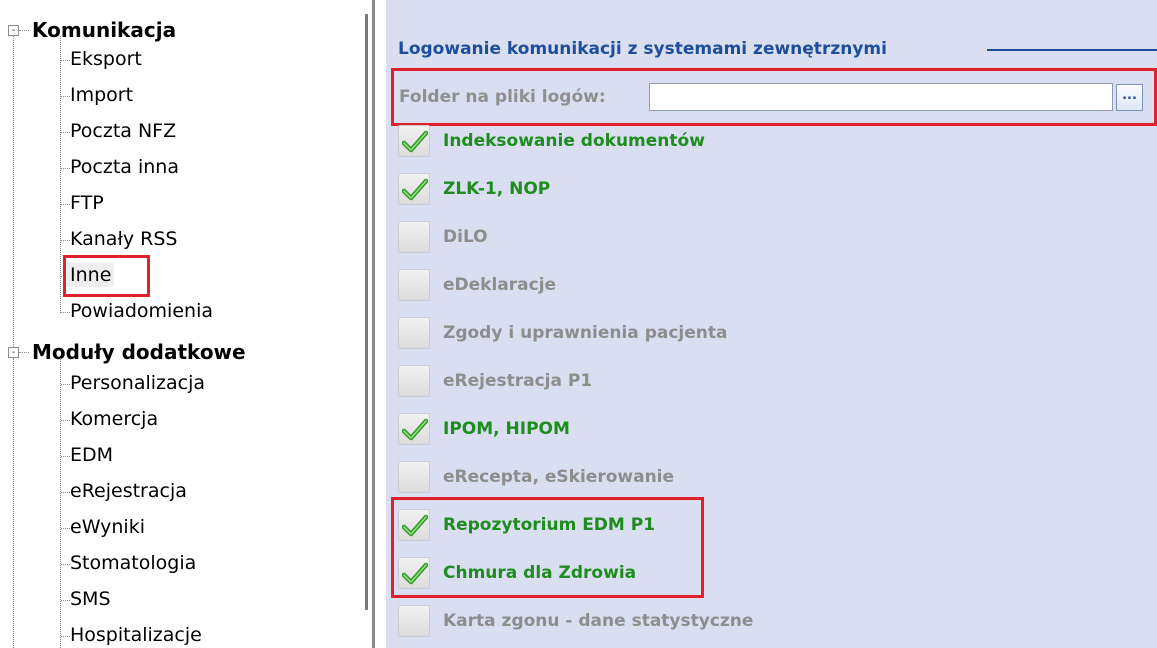 The image size is (1157, 648). Describe the element at coordinates (139, 352) in the screenshot. I see `tree-node-moduly-dodatkowe: Moduły dodatkowe` at that location.